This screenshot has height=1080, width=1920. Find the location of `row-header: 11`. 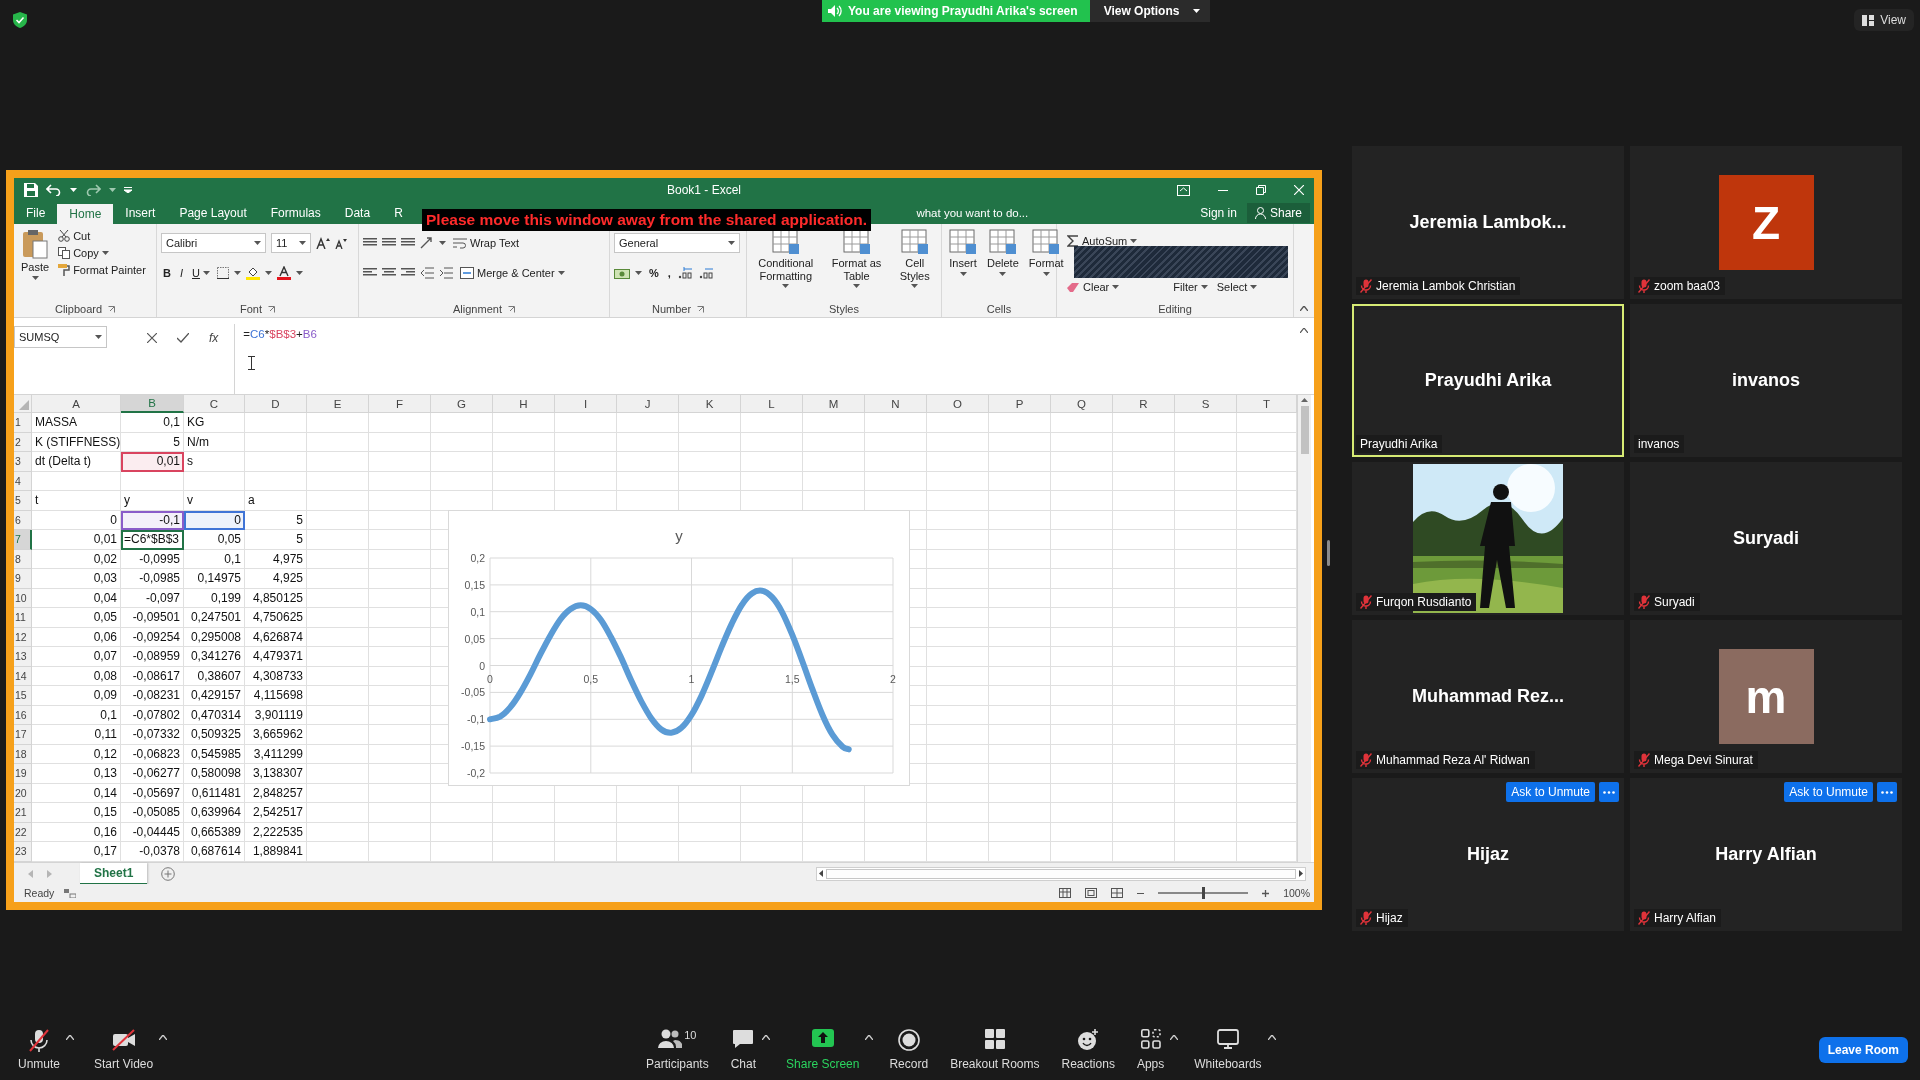

row-header: 11 is located at coordinates (23, 618).